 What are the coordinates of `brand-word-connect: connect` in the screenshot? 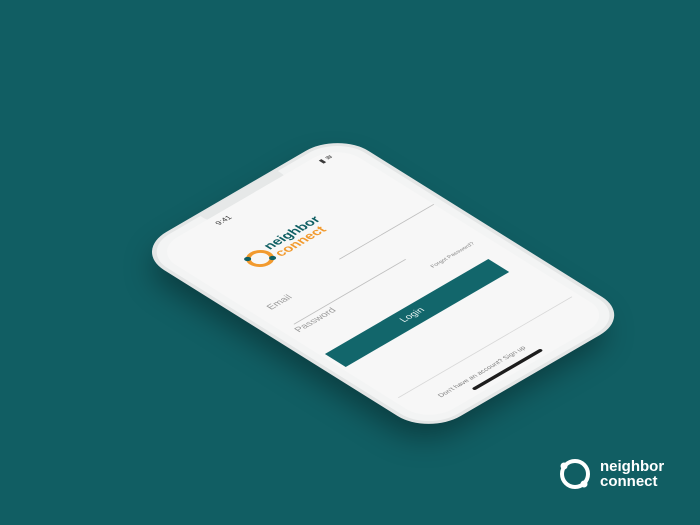 It's located at (629, 481).